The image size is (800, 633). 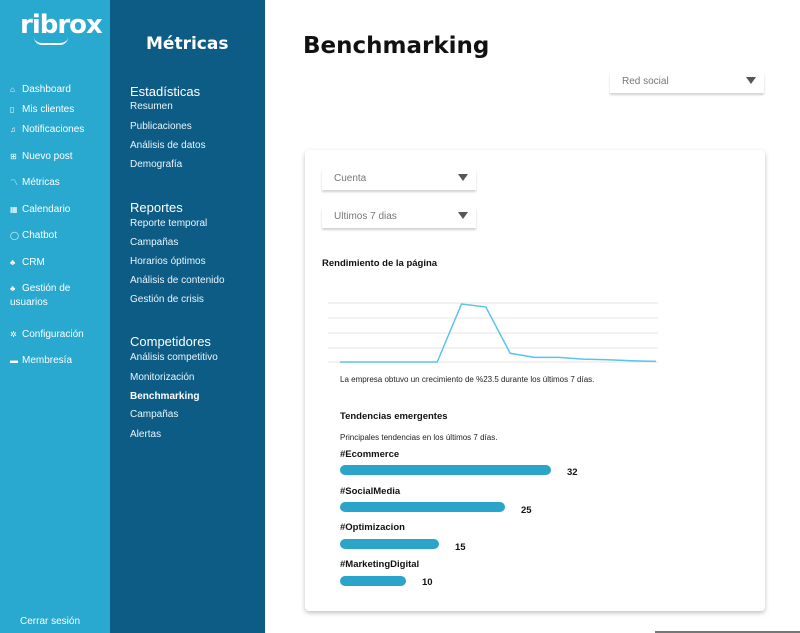 I want to click on trend-value: 15, so click(x=460, y=547).